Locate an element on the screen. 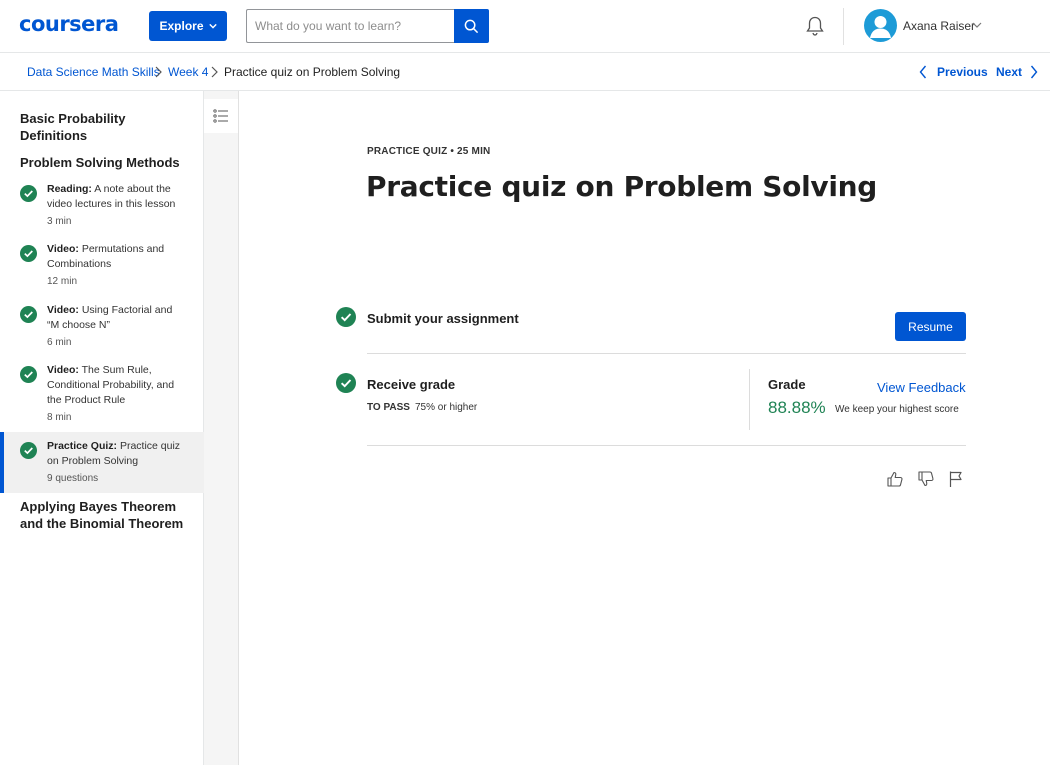  item-duration: 3 min is located at coordinates (59, 221).